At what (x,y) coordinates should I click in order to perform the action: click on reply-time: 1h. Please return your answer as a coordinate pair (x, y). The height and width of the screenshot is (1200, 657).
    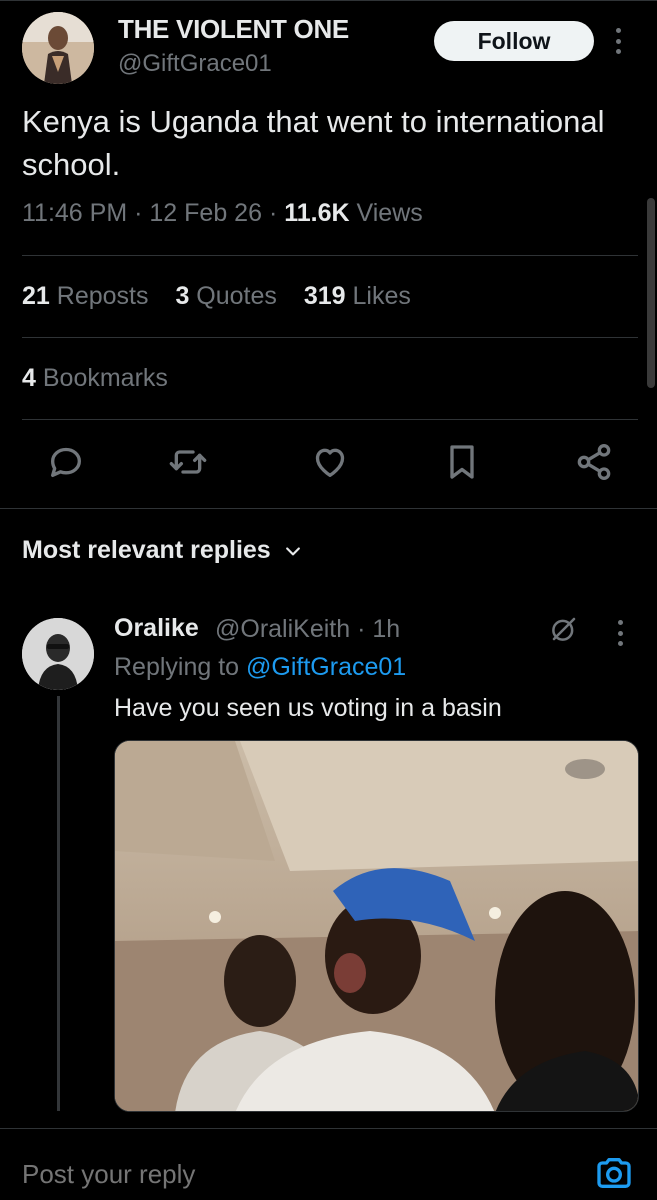
    Looking at the image, I should click on (386, 629).